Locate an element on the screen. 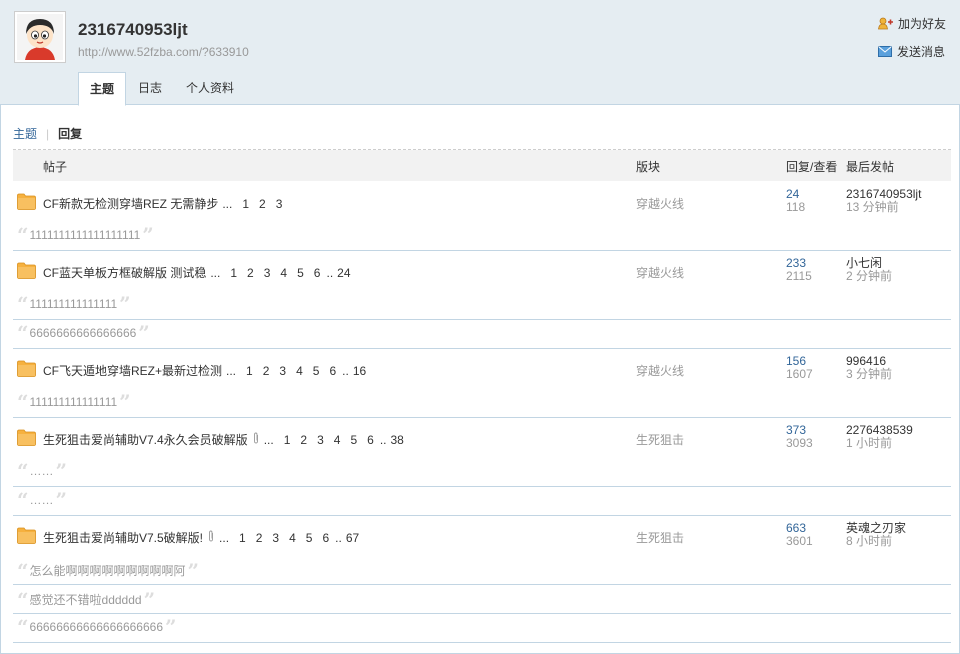 The height and width of the screenshot is (654, 960). last-page-link: 16 is located at coordinates (359, 371).